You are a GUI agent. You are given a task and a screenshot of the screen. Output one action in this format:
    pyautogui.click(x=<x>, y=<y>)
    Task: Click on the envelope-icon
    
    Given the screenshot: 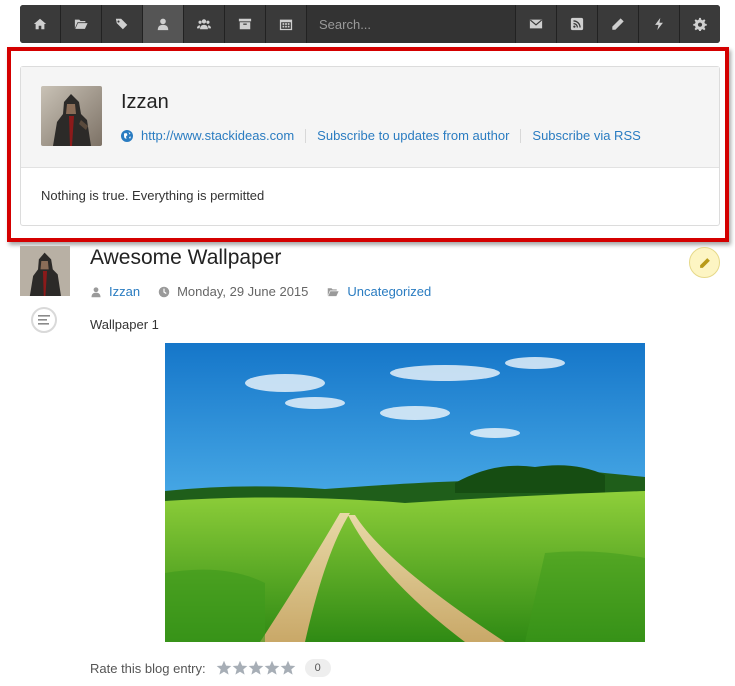 What is the action you would take?
    pyautogui.click(x=536, y=24)
    